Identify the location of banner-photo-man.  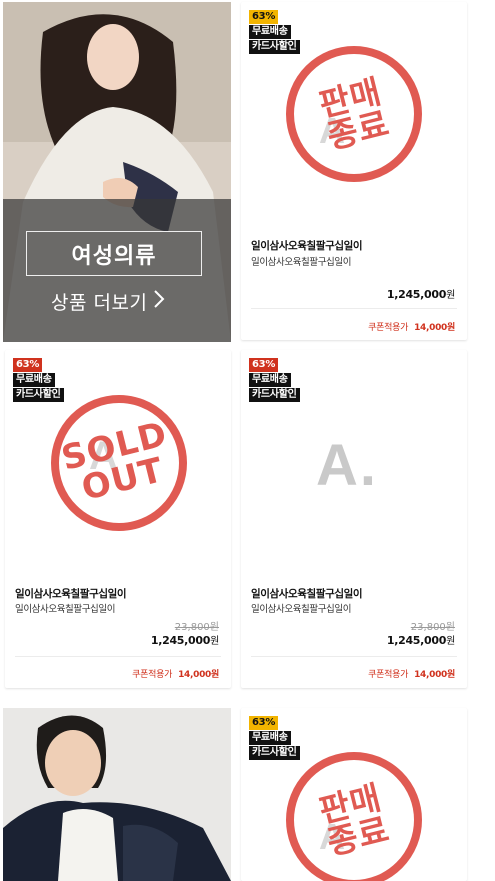
(117, 794).